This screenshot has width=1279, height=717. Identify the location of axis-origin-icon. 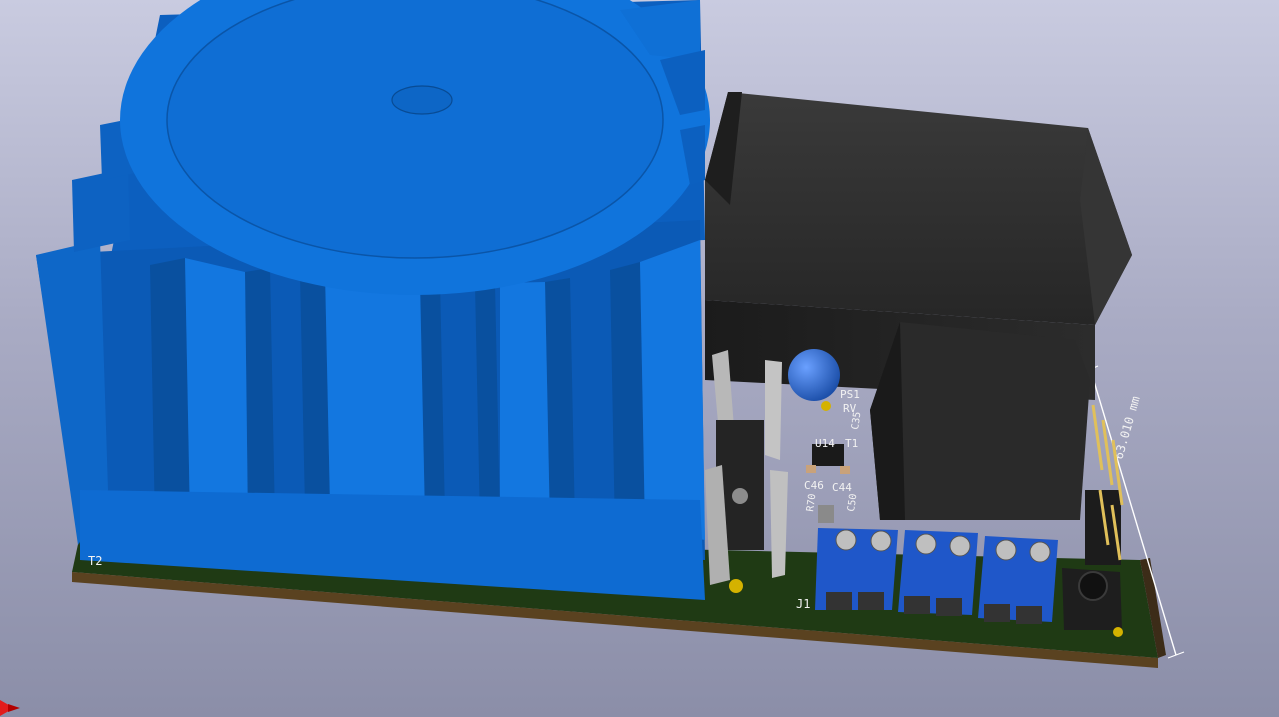
(10, 708).